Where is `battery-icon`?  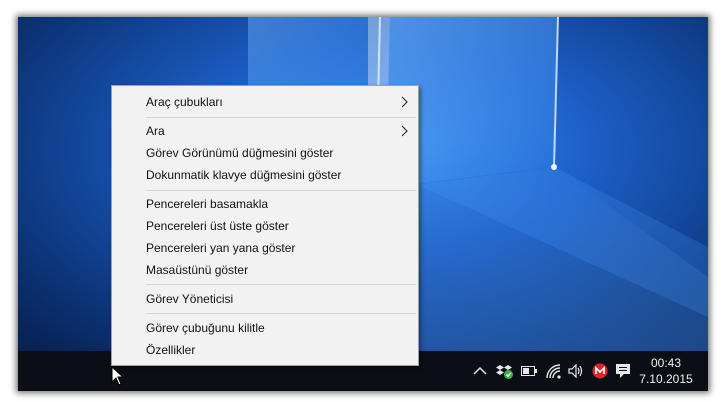
battery-icon is located at coordinates (529, 371).